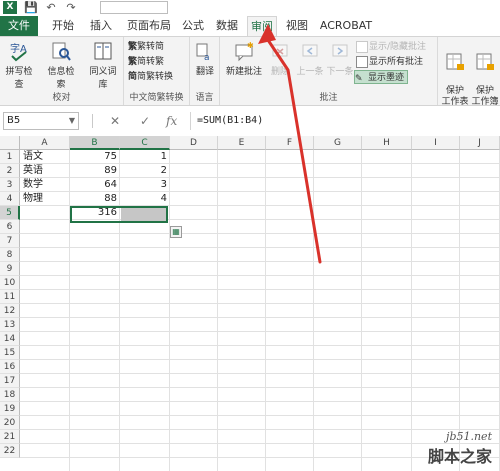  What do you see at coordinates (455, 74) in the screenshot?
I see `protect-sheet-button: 保护 工作表` at bounding box center [455, 74].